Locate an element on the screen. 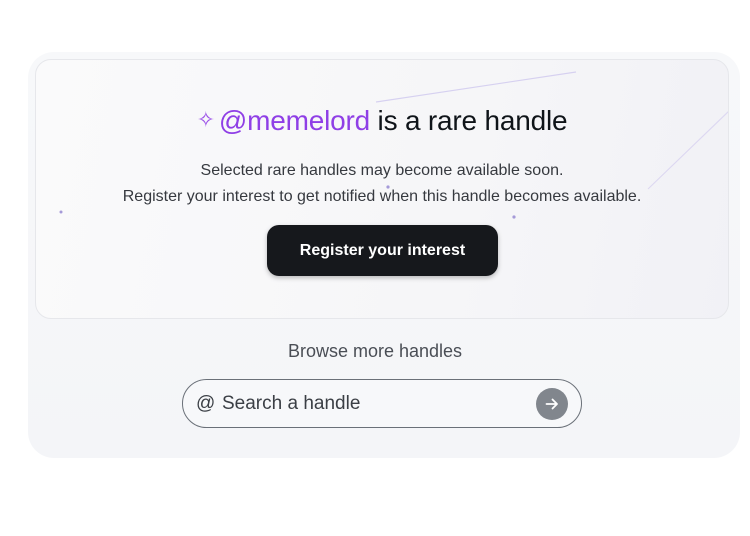 This screenshot has height=536, width=750. at-sign-icon: @ is located at coordinates (206, 403).